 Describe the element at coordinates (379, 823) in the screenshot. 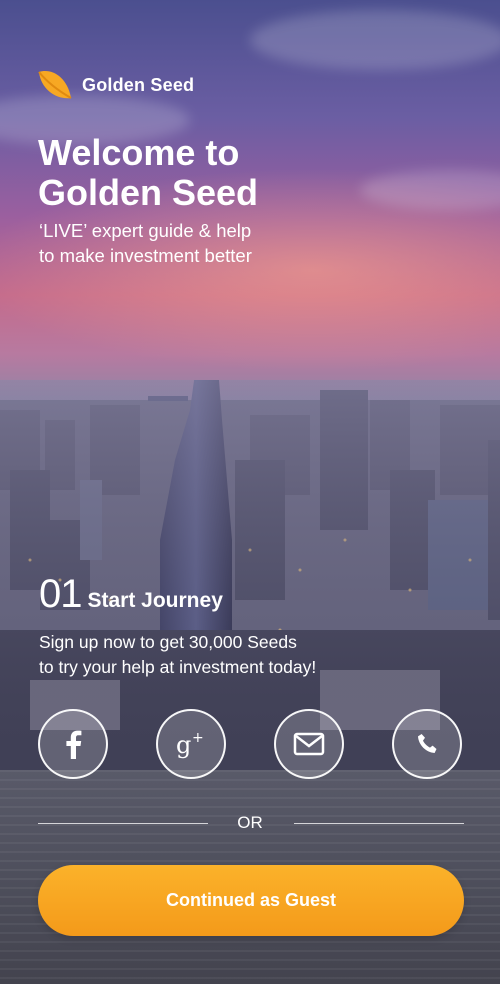

I see `divider-right` at that location.